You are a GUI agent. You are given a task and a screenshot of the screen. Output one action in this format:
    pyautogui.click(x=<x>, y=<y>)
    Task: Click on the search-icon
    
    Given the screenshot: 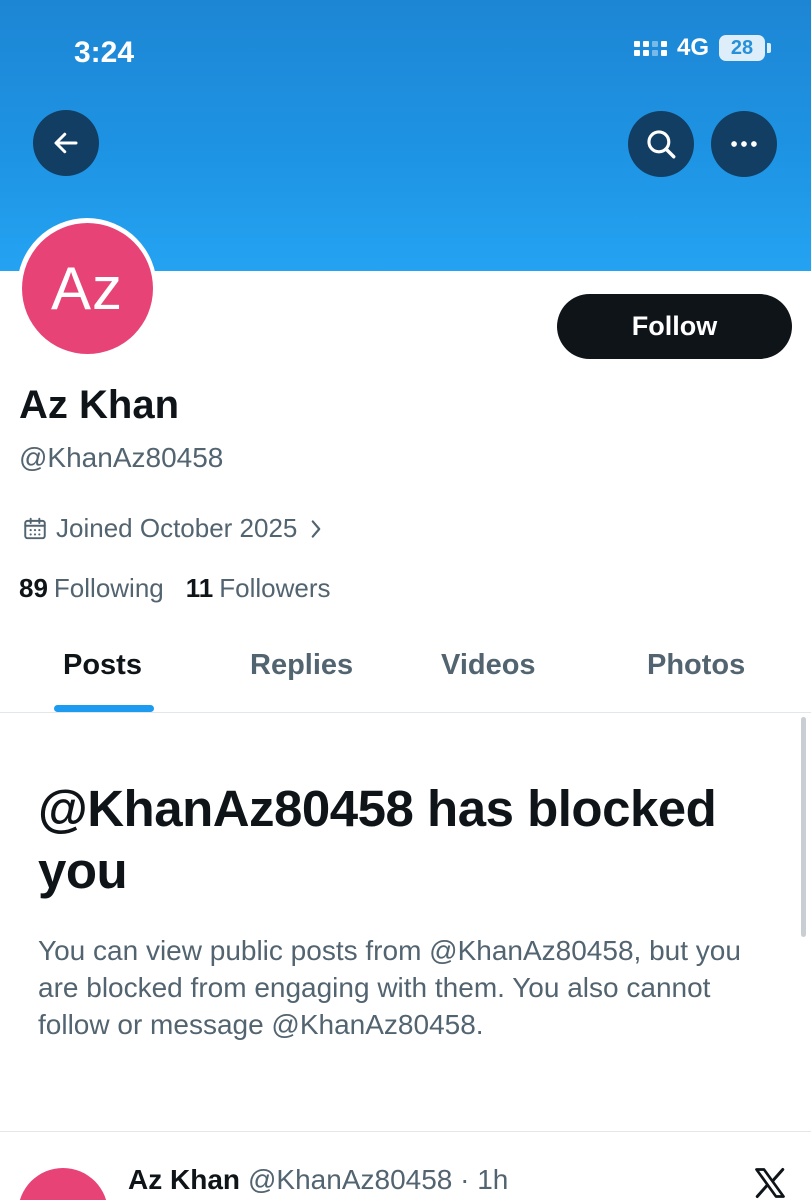 What is the action you would take?
    pyautogui.click(x=661, y=144)
    